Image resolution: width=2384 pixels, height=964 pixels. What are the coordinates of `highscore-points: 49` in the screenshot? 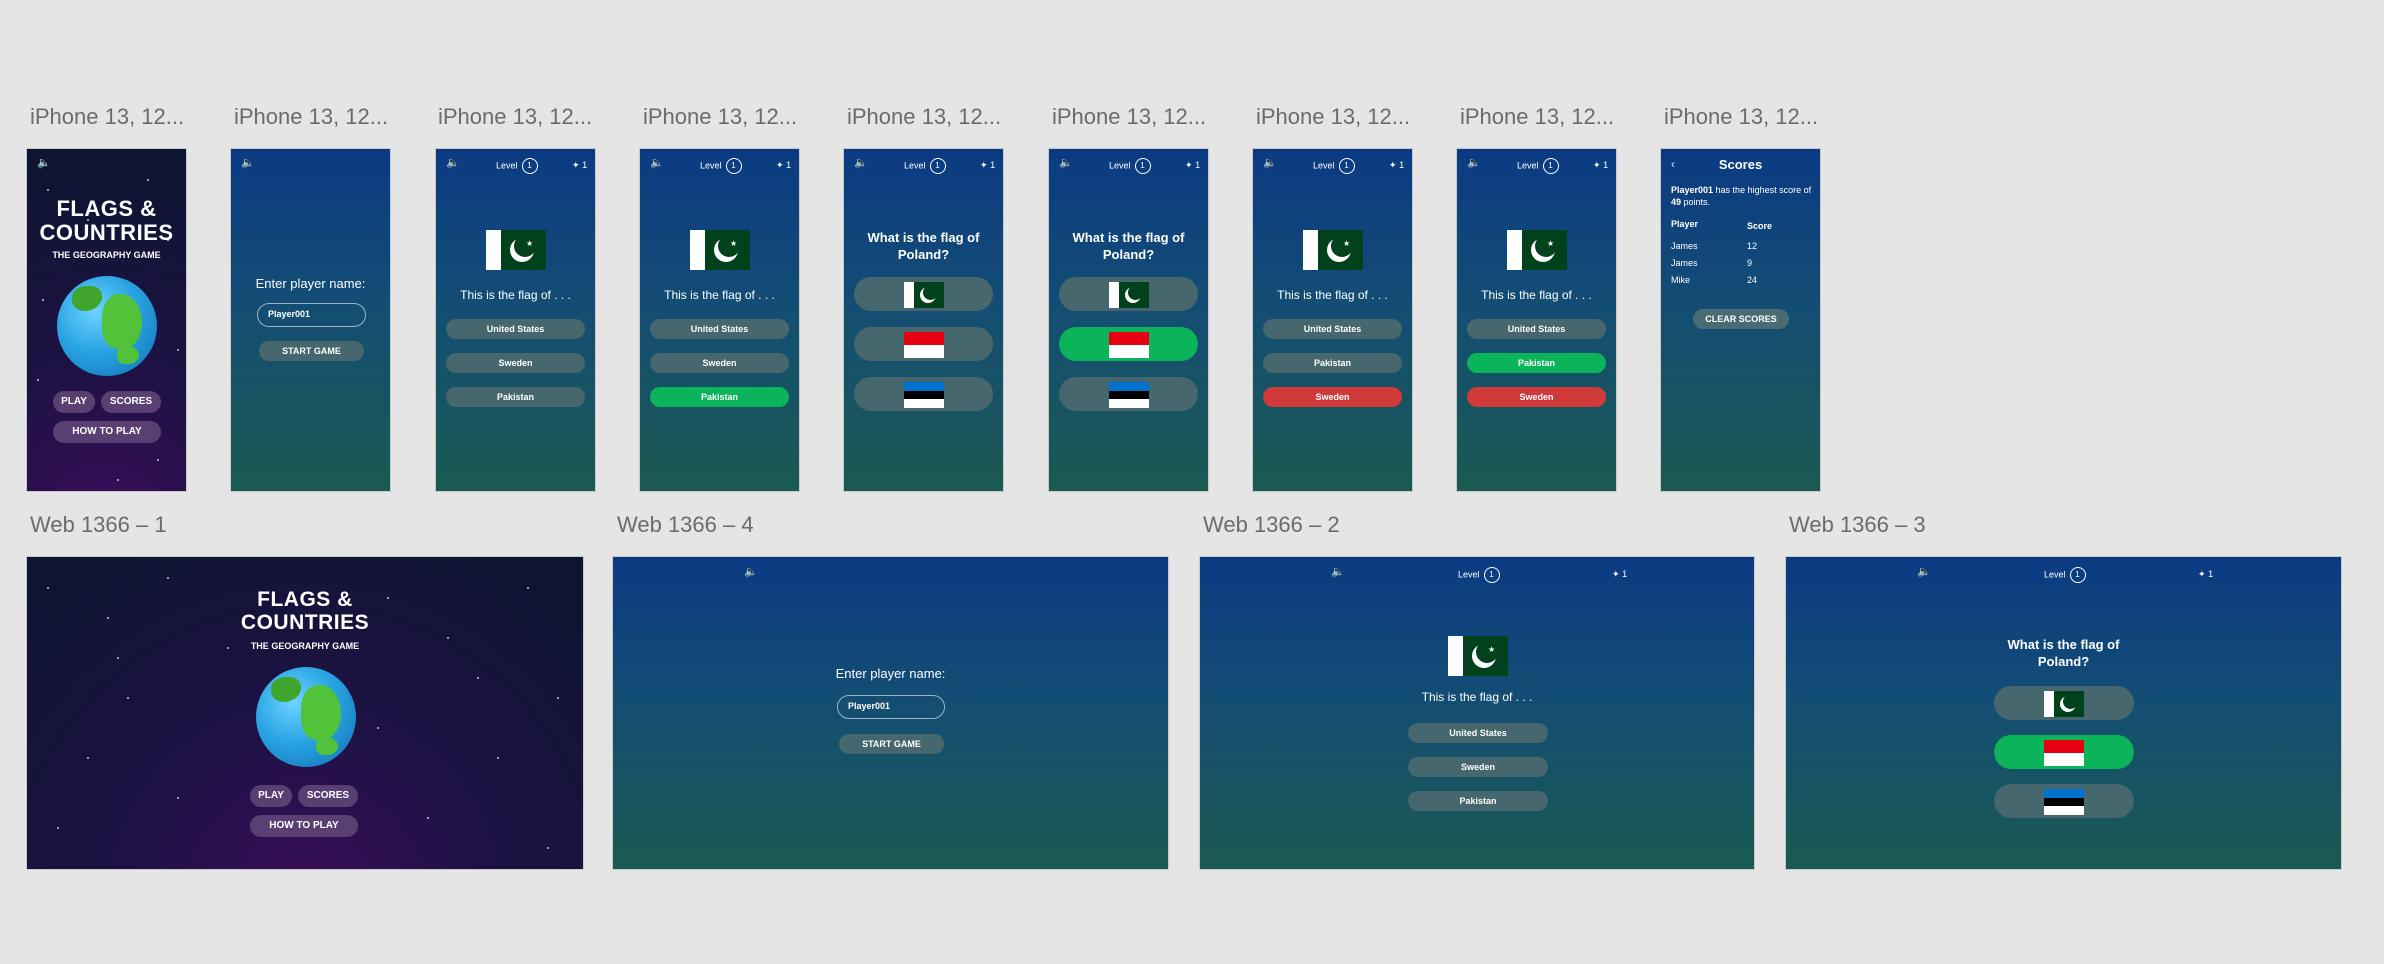 It's located at (1676, 202).